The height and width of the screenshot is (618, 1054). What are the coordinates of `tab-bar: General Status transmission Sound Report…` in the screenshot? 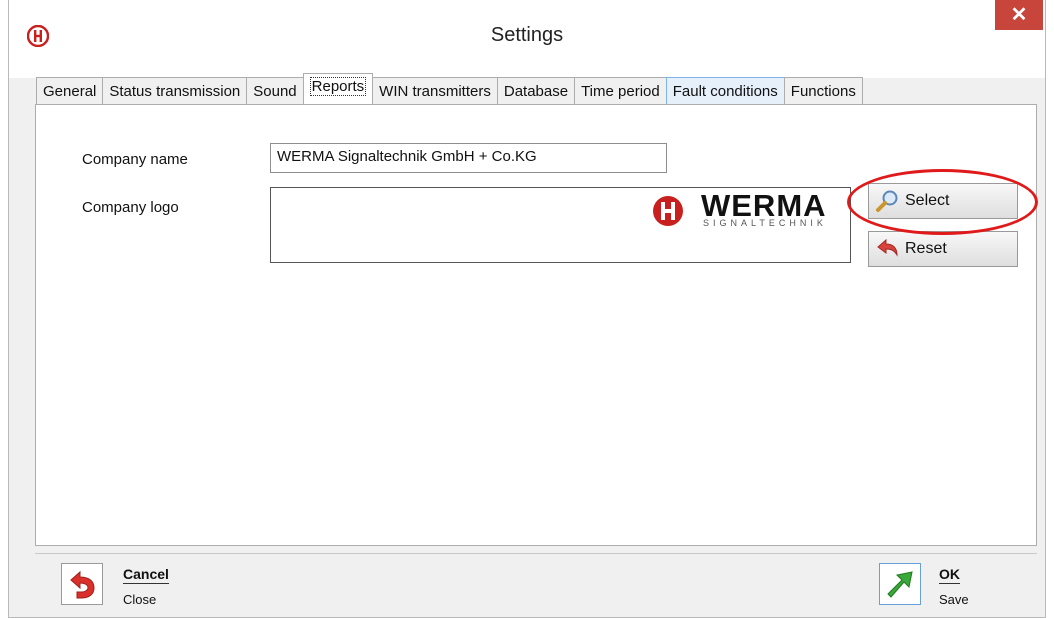 It's located at (449, 89).